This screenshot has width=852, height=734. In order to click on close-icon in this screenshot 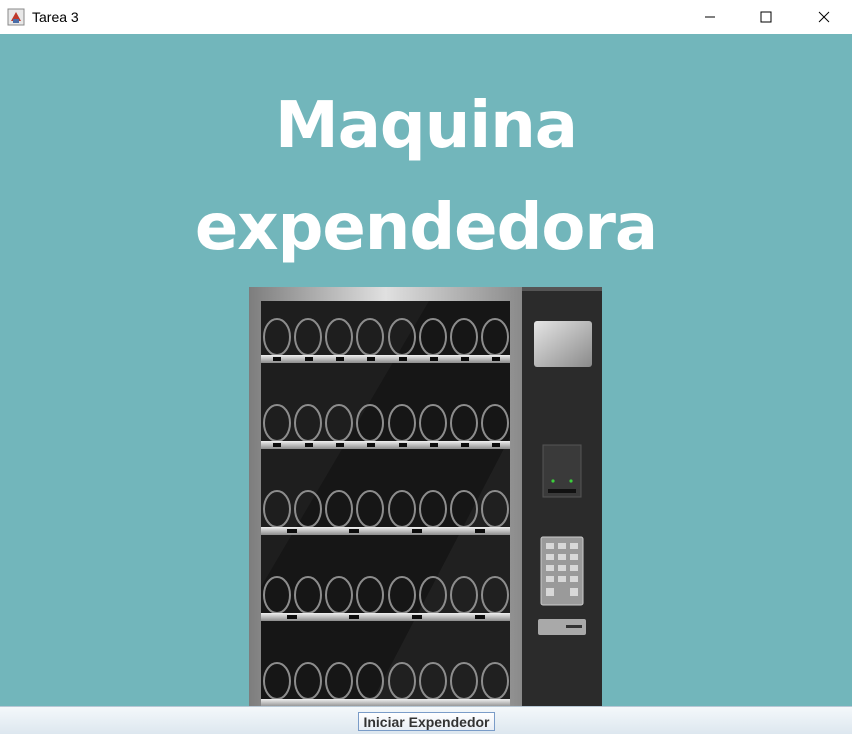, I will do `click(824, 17)`.